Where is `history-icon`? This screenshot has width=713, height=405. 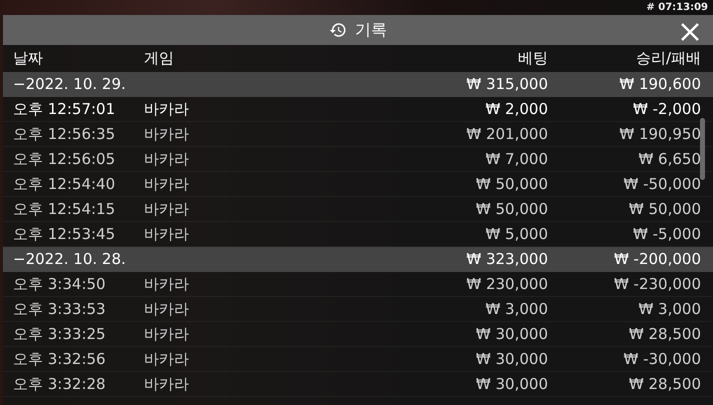 history-icon is located at coordinates (338, 30).